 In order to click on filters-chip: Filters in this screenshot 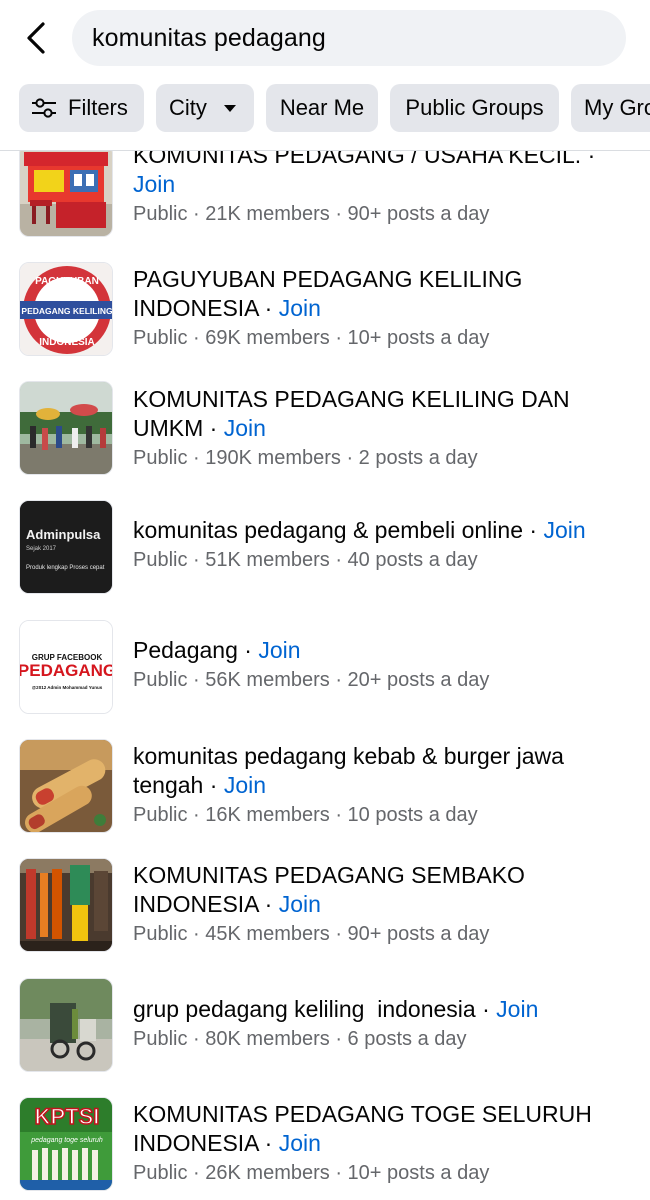, I will do `click(81, 108)`.